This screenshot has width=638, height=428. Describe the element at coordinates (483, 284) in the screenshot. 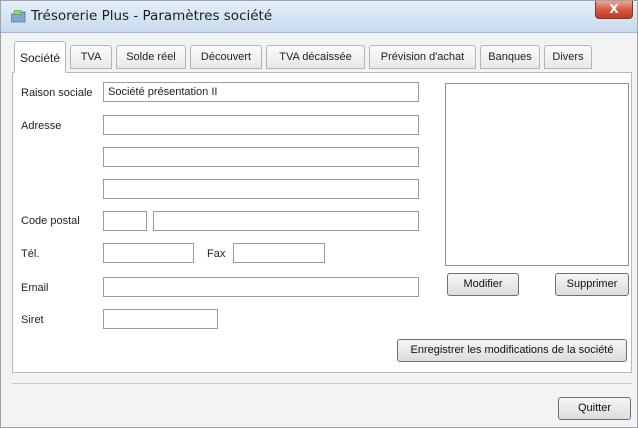

I see `modifier-button: Modifier` at that location.